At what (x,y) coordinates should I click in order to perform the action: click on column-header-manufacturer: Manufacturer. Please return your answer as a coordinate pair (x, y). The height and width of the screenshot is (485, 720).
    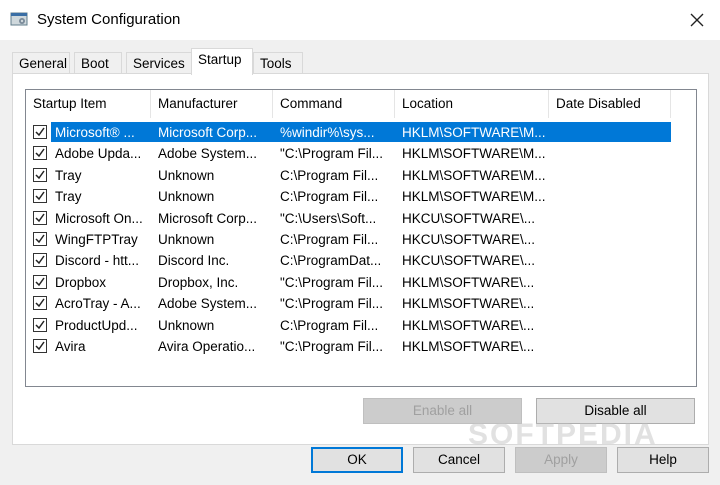
    Looking at the image, I should click on (212, 104).